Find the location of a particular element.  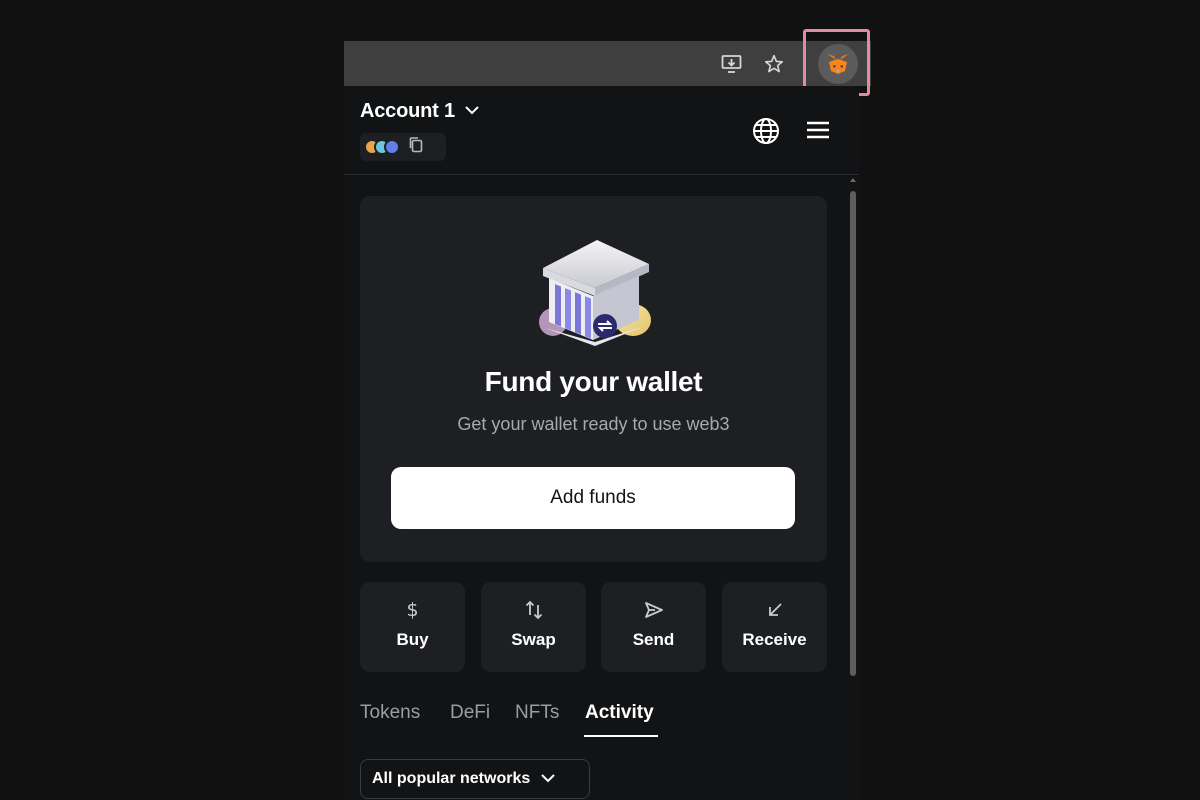

bank-illustration is located at coordinates (597, 294).